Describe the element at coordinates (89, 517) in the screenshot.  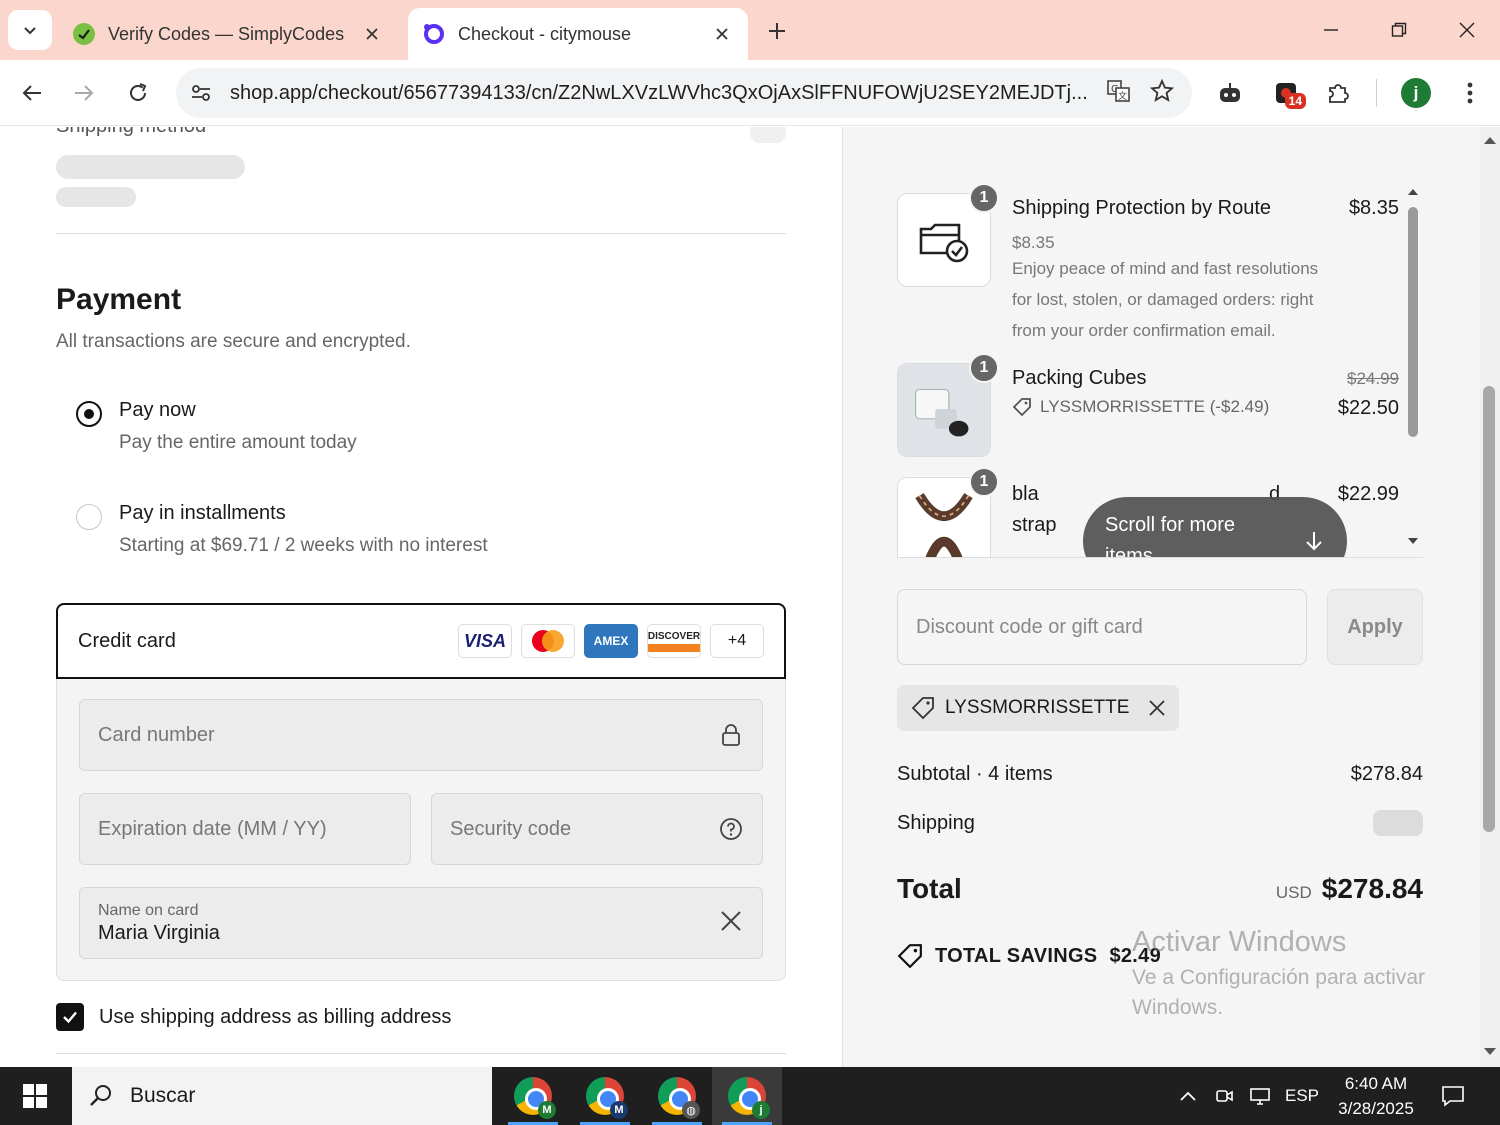
I see `pay-installments-radio` at that location.